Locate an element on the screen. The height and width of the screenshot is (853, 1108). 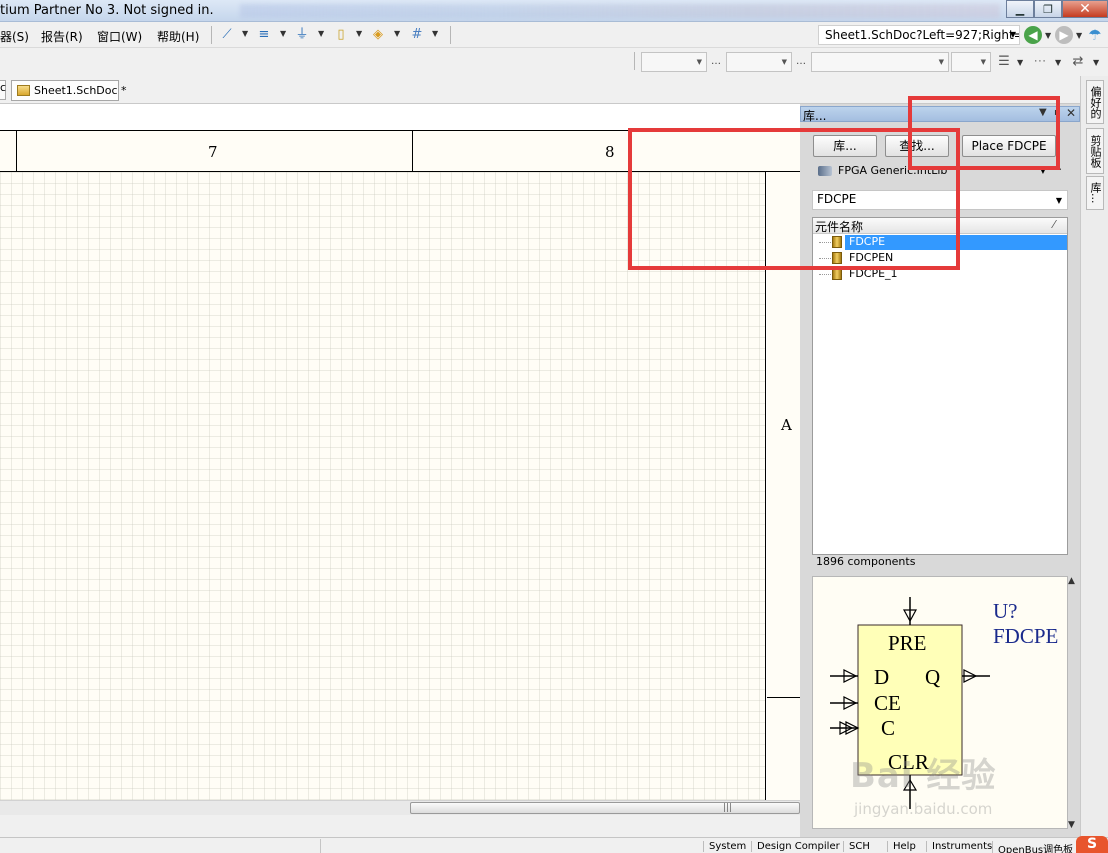
pin-label-c: C is located at coordinates (888, 728).